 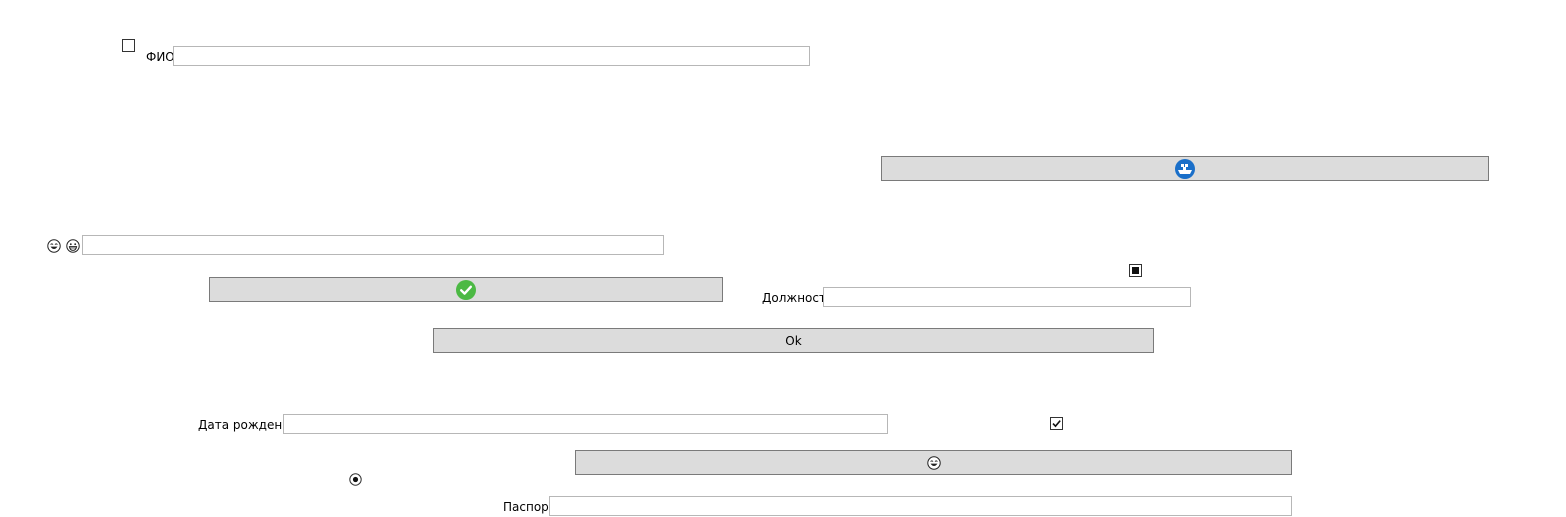 What do you see at coordinates (1007, 297) in the screenshot?
I see `dolzhnost-input` at bounding box center [1007, 297].